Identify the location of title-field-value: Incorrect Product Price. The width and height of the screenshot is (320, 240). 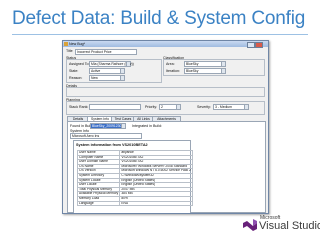
(94, 52).